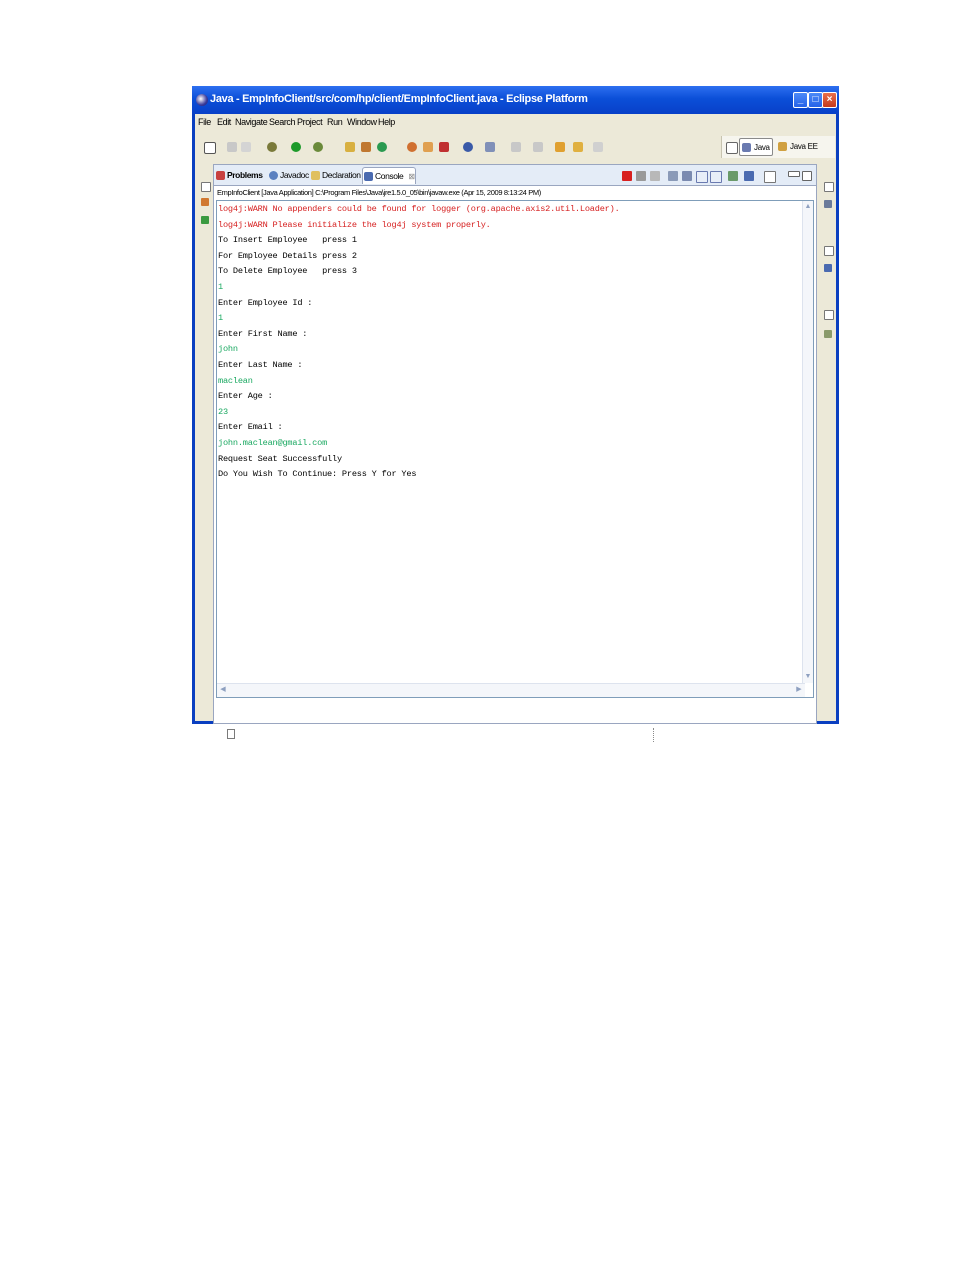 This screenshot has width=954, height=1270. I want to click on console-line: Request Seat Successfully, so click(280, 458).